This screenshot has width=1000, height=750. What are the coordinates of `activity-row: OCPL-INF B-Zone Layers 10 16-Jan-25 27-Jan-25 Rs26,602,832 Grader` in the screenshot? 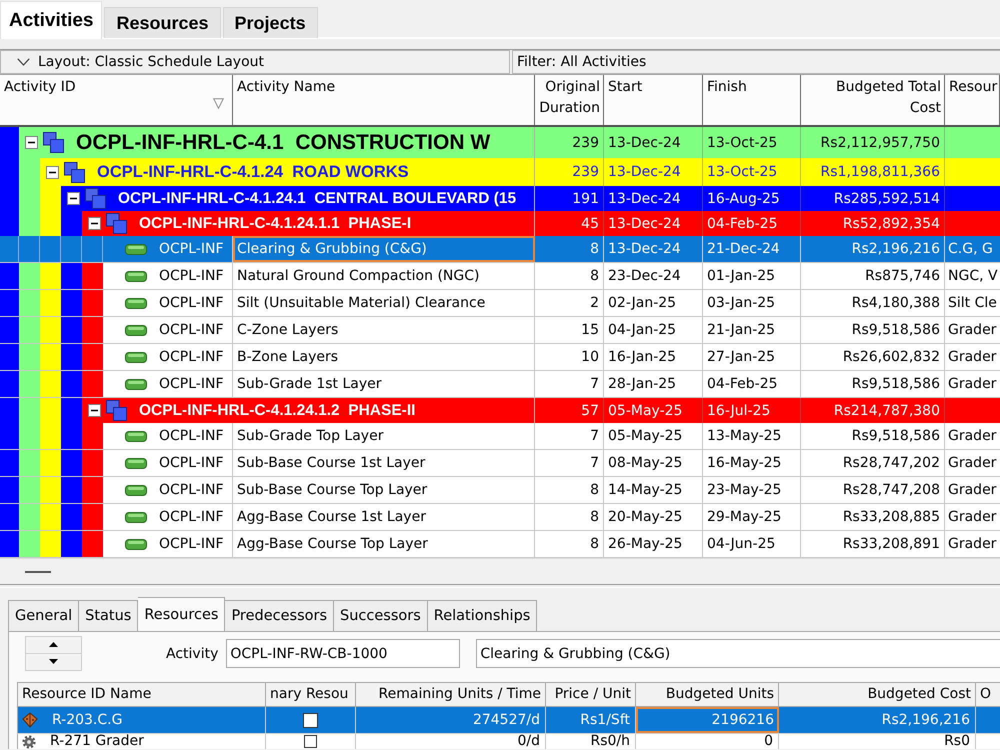 It's located at (500, 357).